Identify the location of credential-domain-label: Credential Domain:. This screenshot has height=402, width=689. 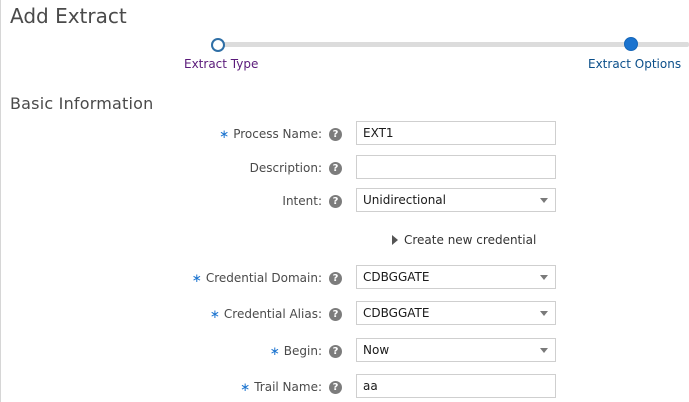
(263, 278).